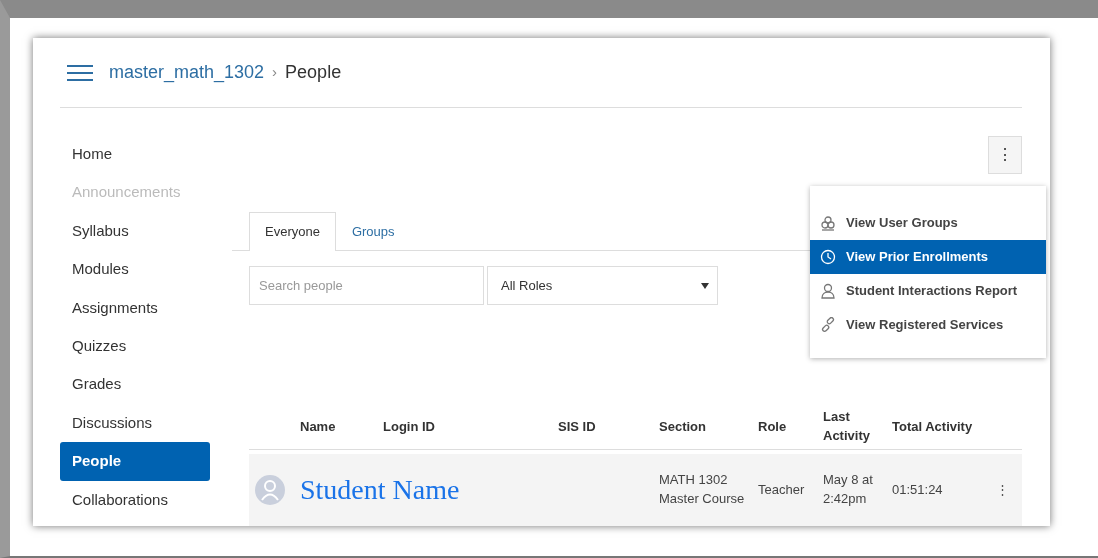 The image size is (1098, 558). I want to click on menu-item: View Prior Enrollments, so click(928, 257).